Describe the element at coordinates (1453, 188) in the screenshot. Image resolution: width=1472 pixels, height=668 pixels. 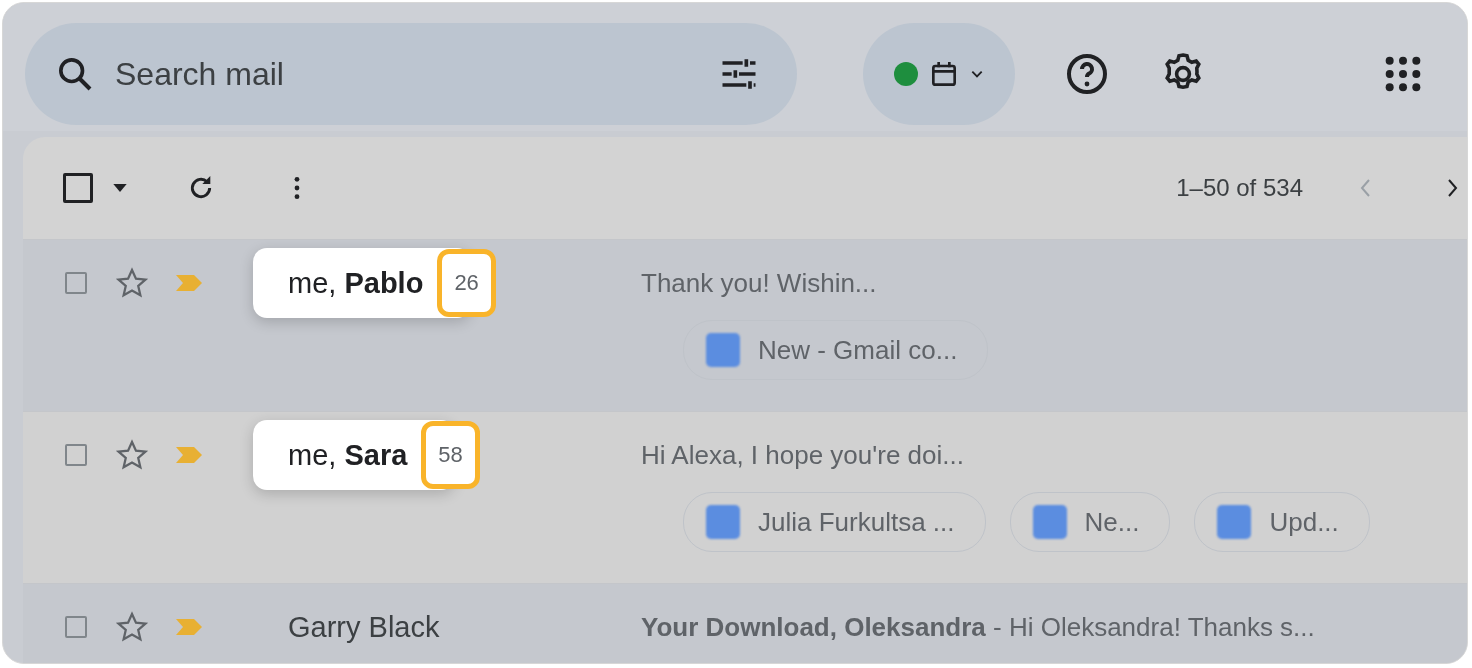
I see `next-page-icon` at that location.